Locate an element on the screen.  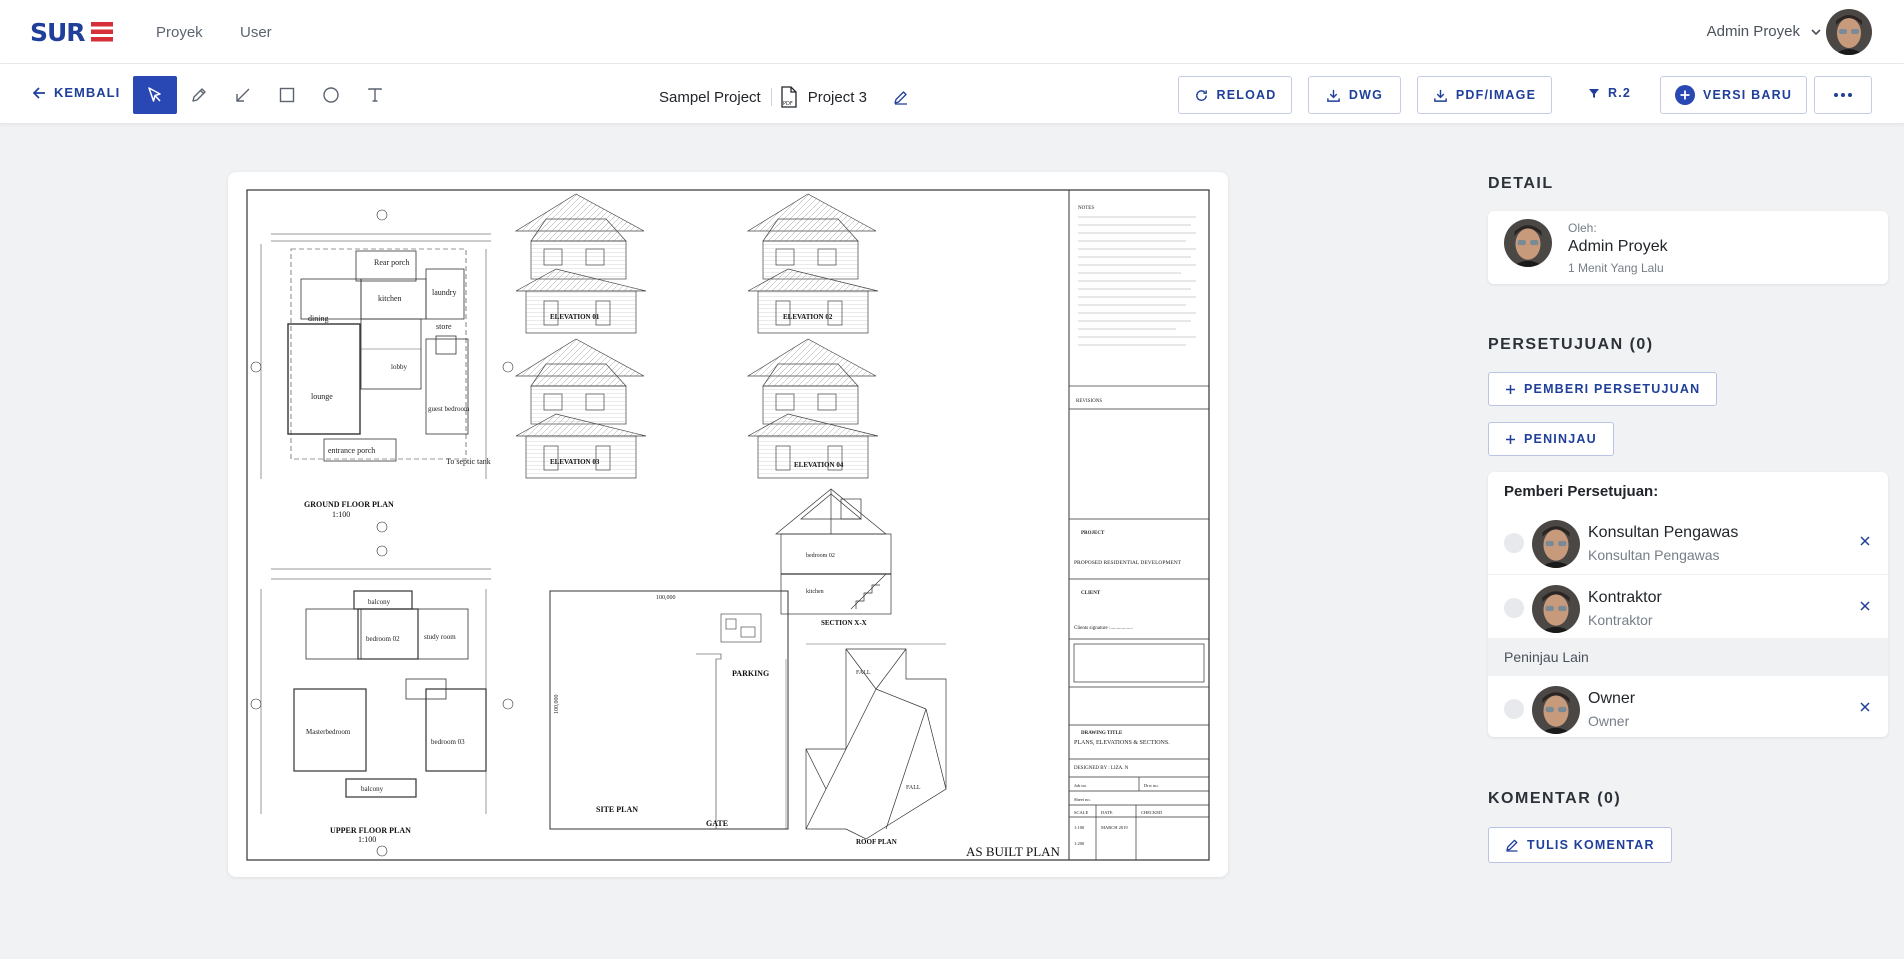
approver-name: Konsultan Pengawas is located at coordinates (1663, 532).